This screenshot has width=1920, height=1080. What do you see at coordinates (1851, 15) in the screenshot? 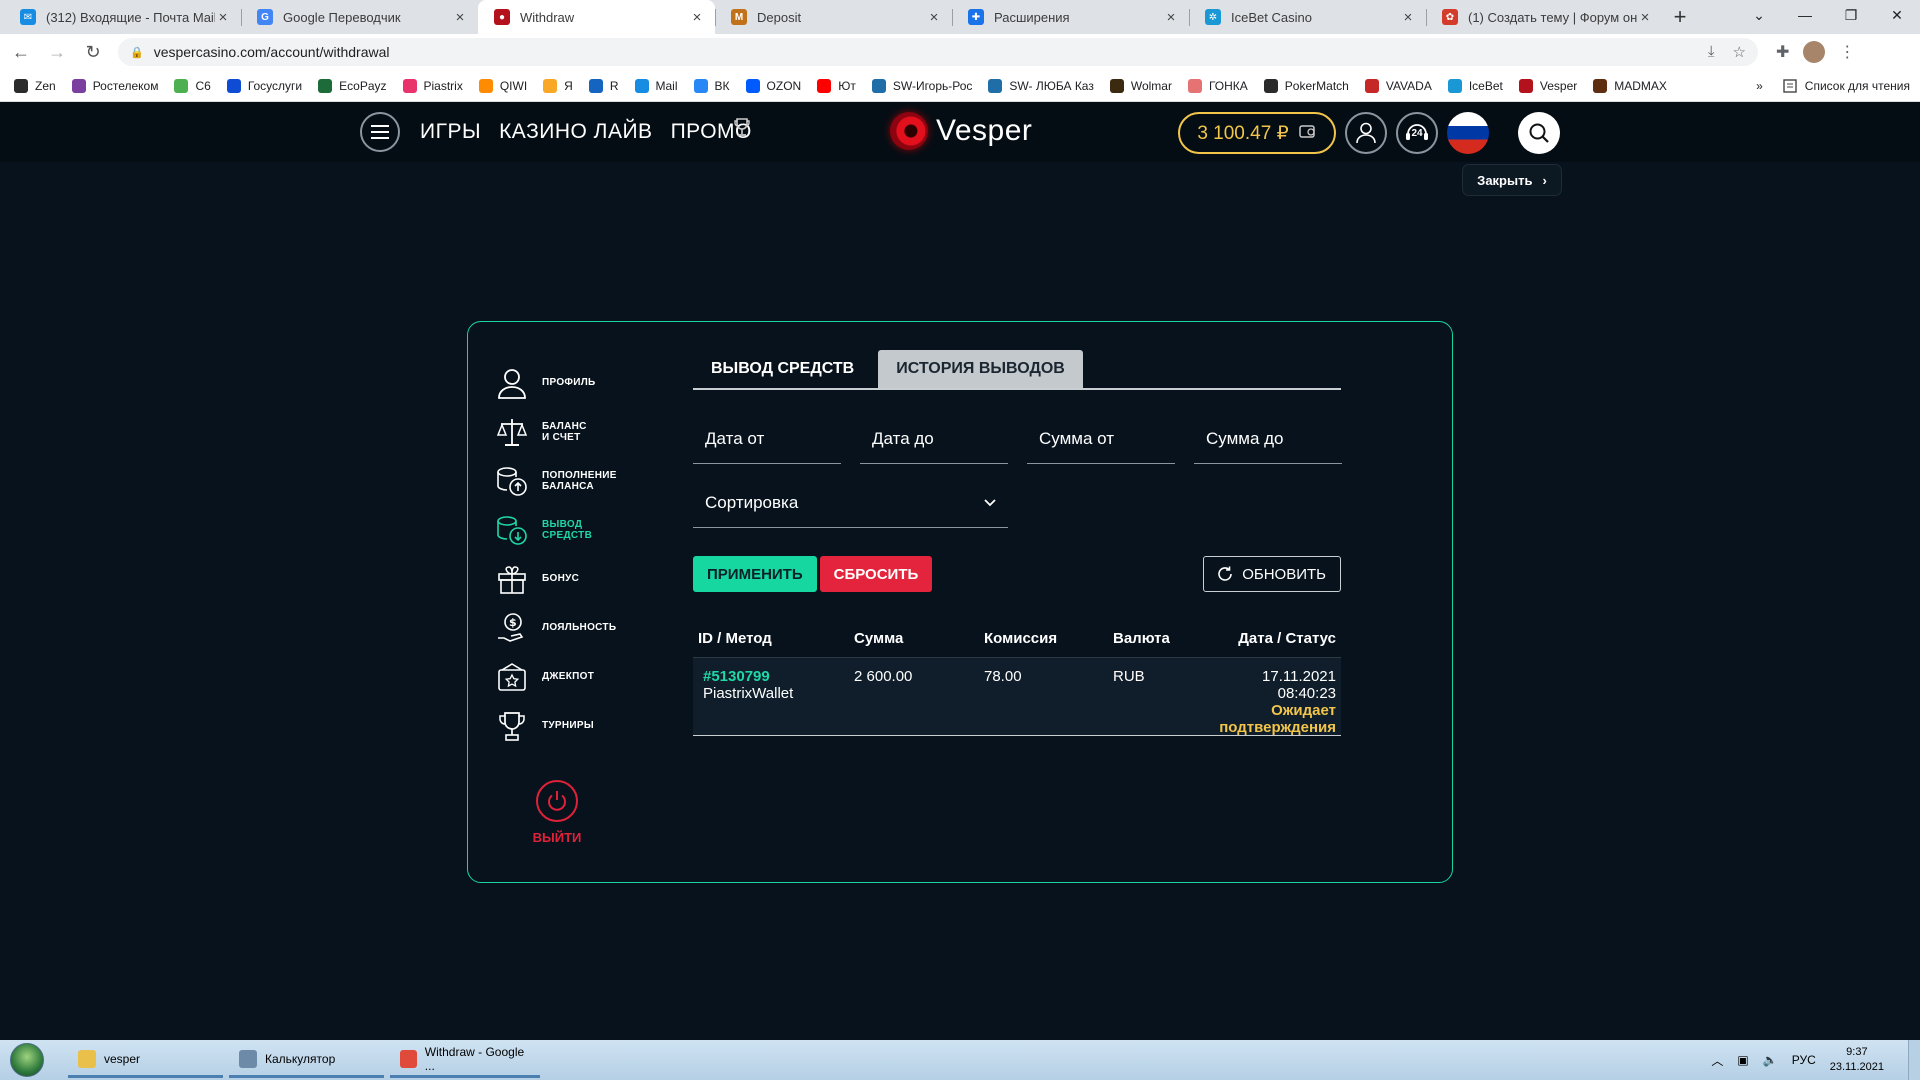
I see `maximize-button: ❐` at bounding box center [1851, 15].